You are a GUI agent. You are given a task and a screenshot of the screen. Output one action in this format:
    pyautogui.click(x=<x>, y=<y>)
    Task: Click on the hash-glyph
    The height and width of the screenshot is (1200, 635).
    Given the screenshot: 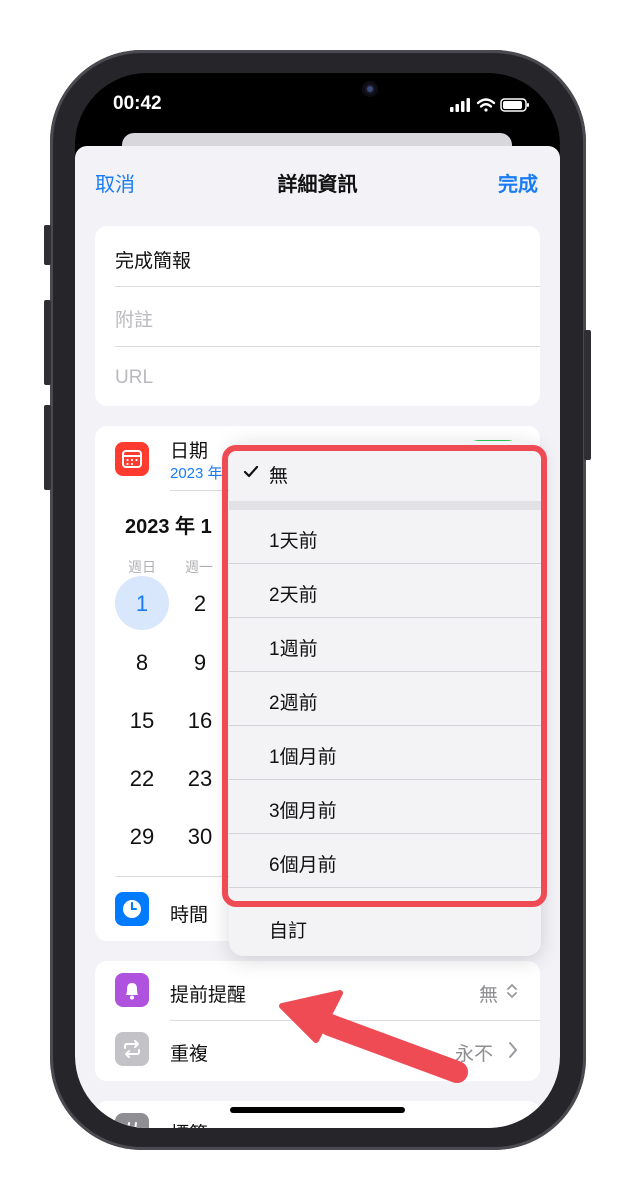 What is the action you would take?
    pyautogui.click(x=132, y=1125)
    